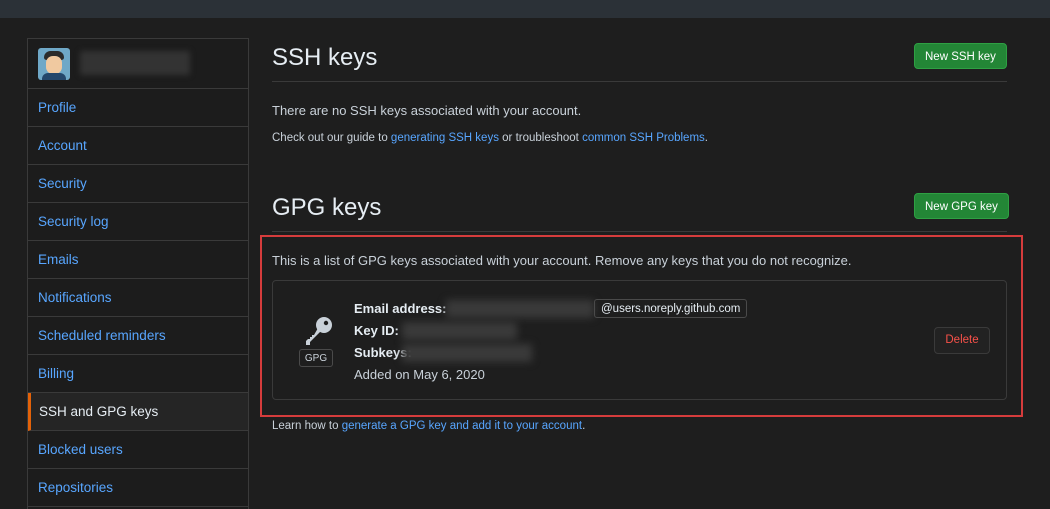  Describe the element at coordinates (138, 374) in the screenshot. I see `sidebar-item-billing: Billing` at that location.